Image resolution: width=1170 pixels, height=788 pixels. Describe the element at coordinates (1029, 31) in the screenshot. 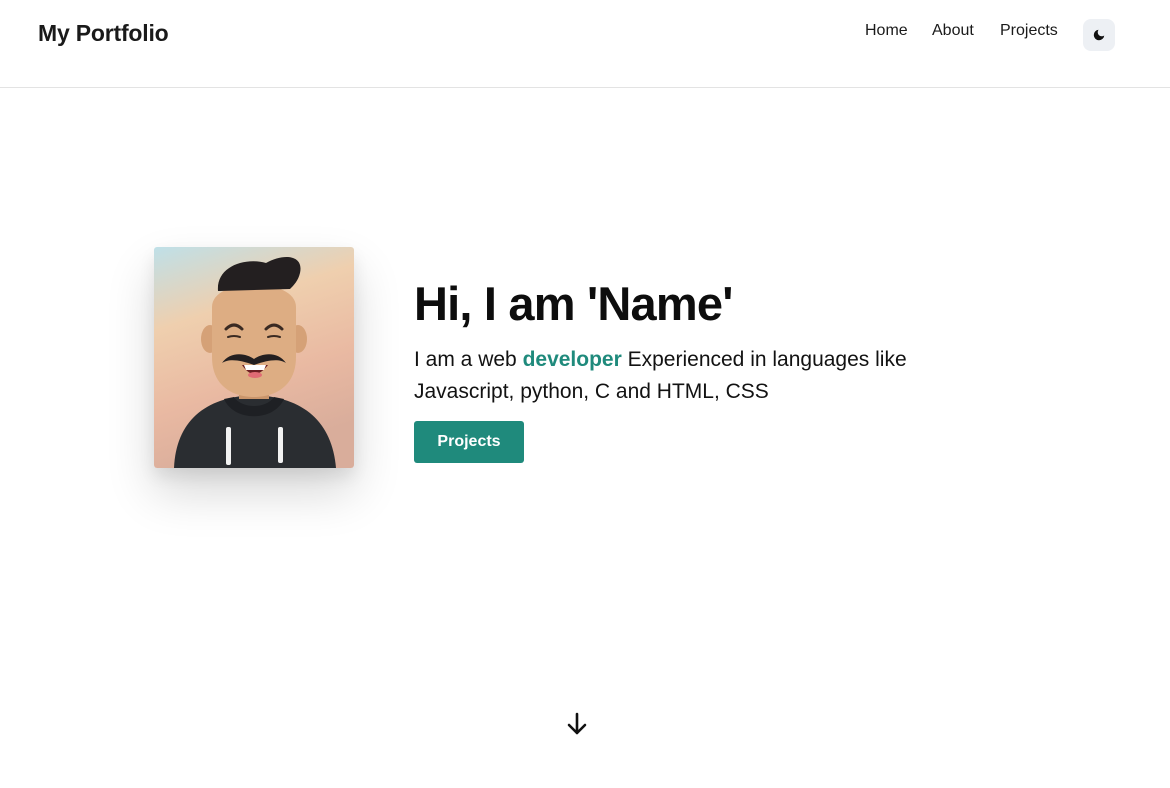

I see `nav-projects-link: Projects` at that location.